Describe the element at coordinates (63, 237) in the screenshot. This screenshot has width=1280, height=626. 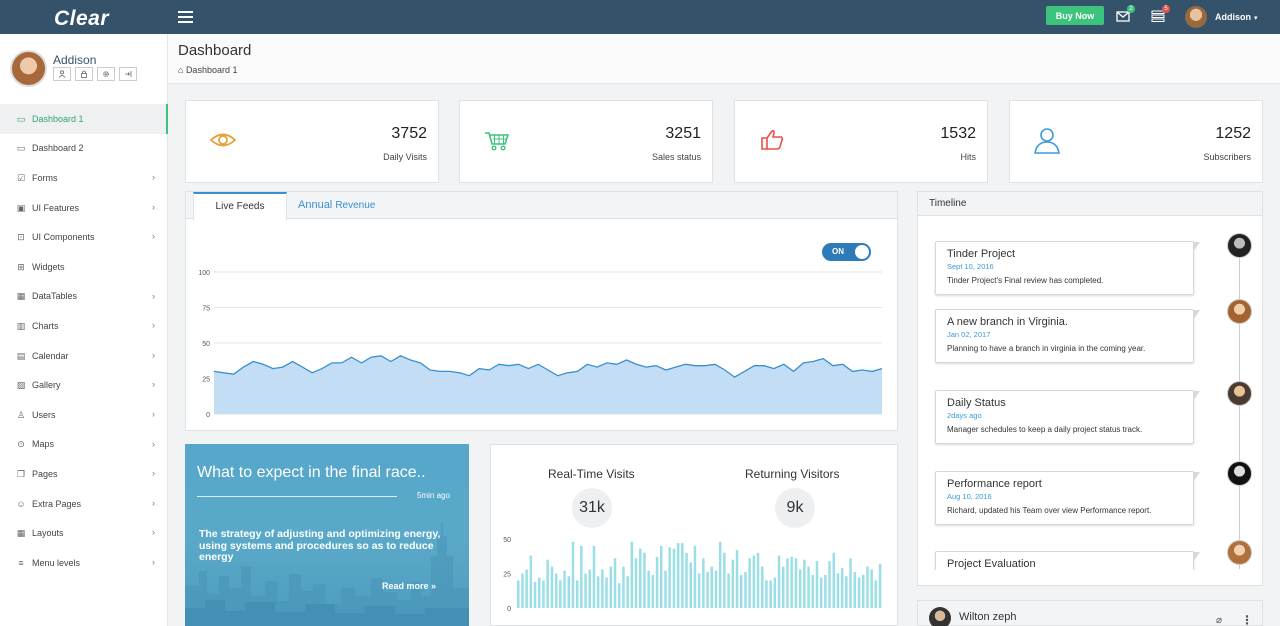
I see `sidebar-item-label: UI Components` at that location.